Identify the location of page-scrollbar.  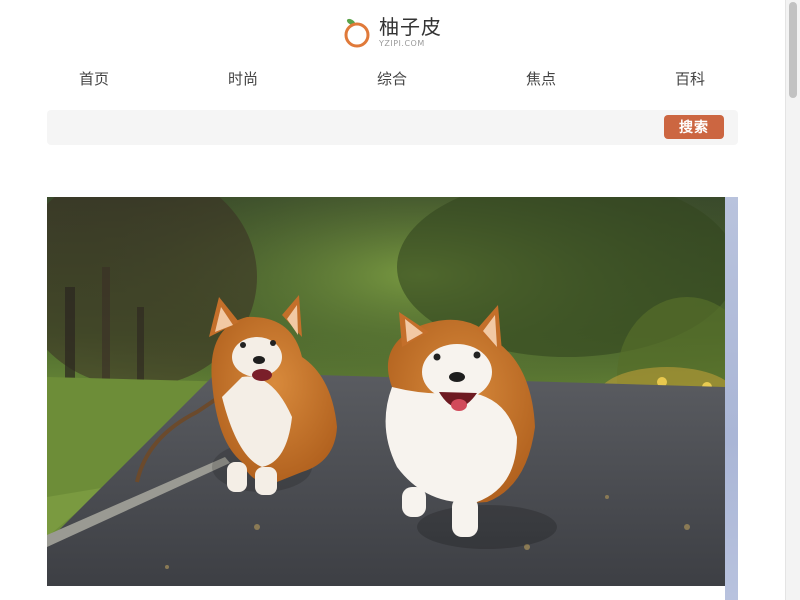
(792, 300).